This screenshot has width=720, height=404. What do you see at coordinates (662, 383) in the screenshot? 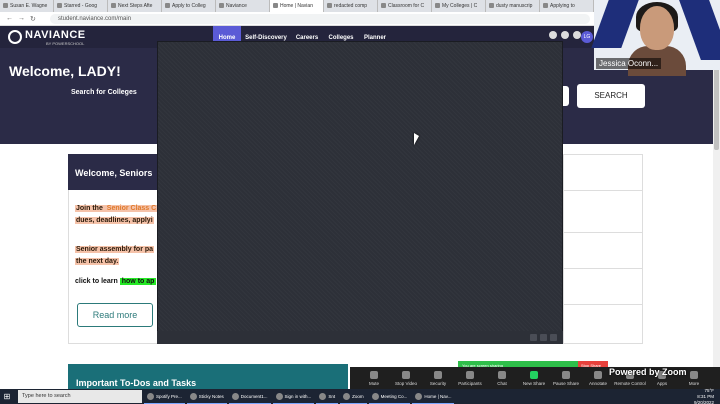
I see `zoom-control-label: Apps` at bounding box center [662, 383].